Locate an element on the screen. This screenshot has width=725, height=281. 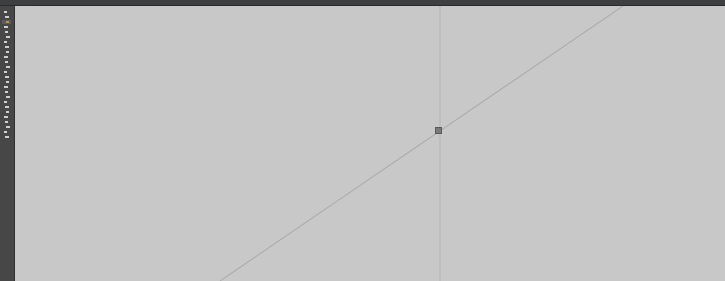
rectangle-icon-glyph is located at coordinates (5, 42).